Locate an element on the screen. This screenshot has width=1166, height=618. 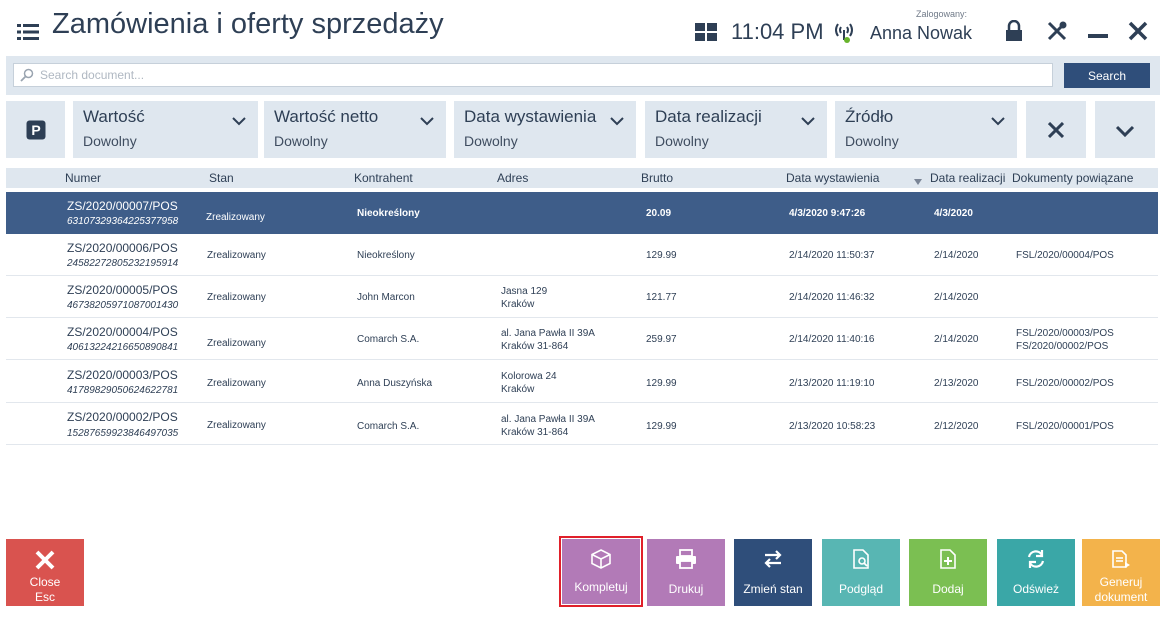
odswiez-button: Odśwież is located at coordinates (1036, 572).